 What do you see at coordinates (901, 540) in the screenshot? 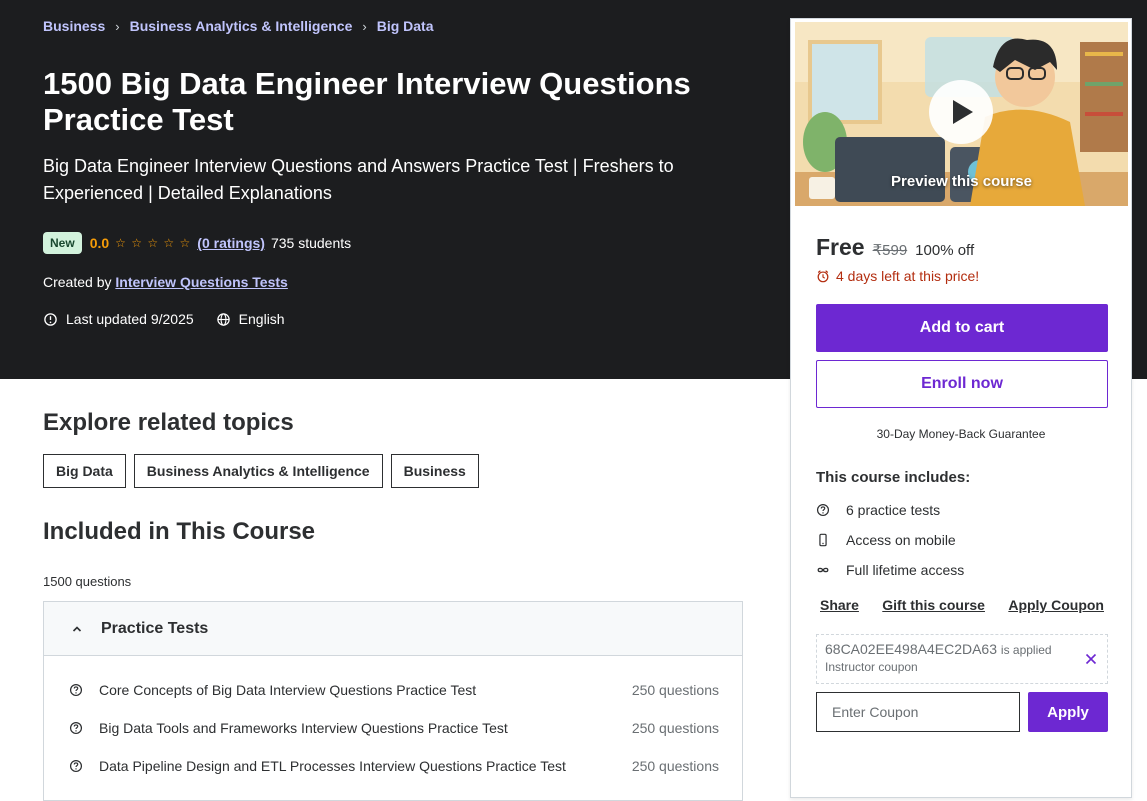
I see `include-label: Access on mobile` at bounding box center [901, 540].